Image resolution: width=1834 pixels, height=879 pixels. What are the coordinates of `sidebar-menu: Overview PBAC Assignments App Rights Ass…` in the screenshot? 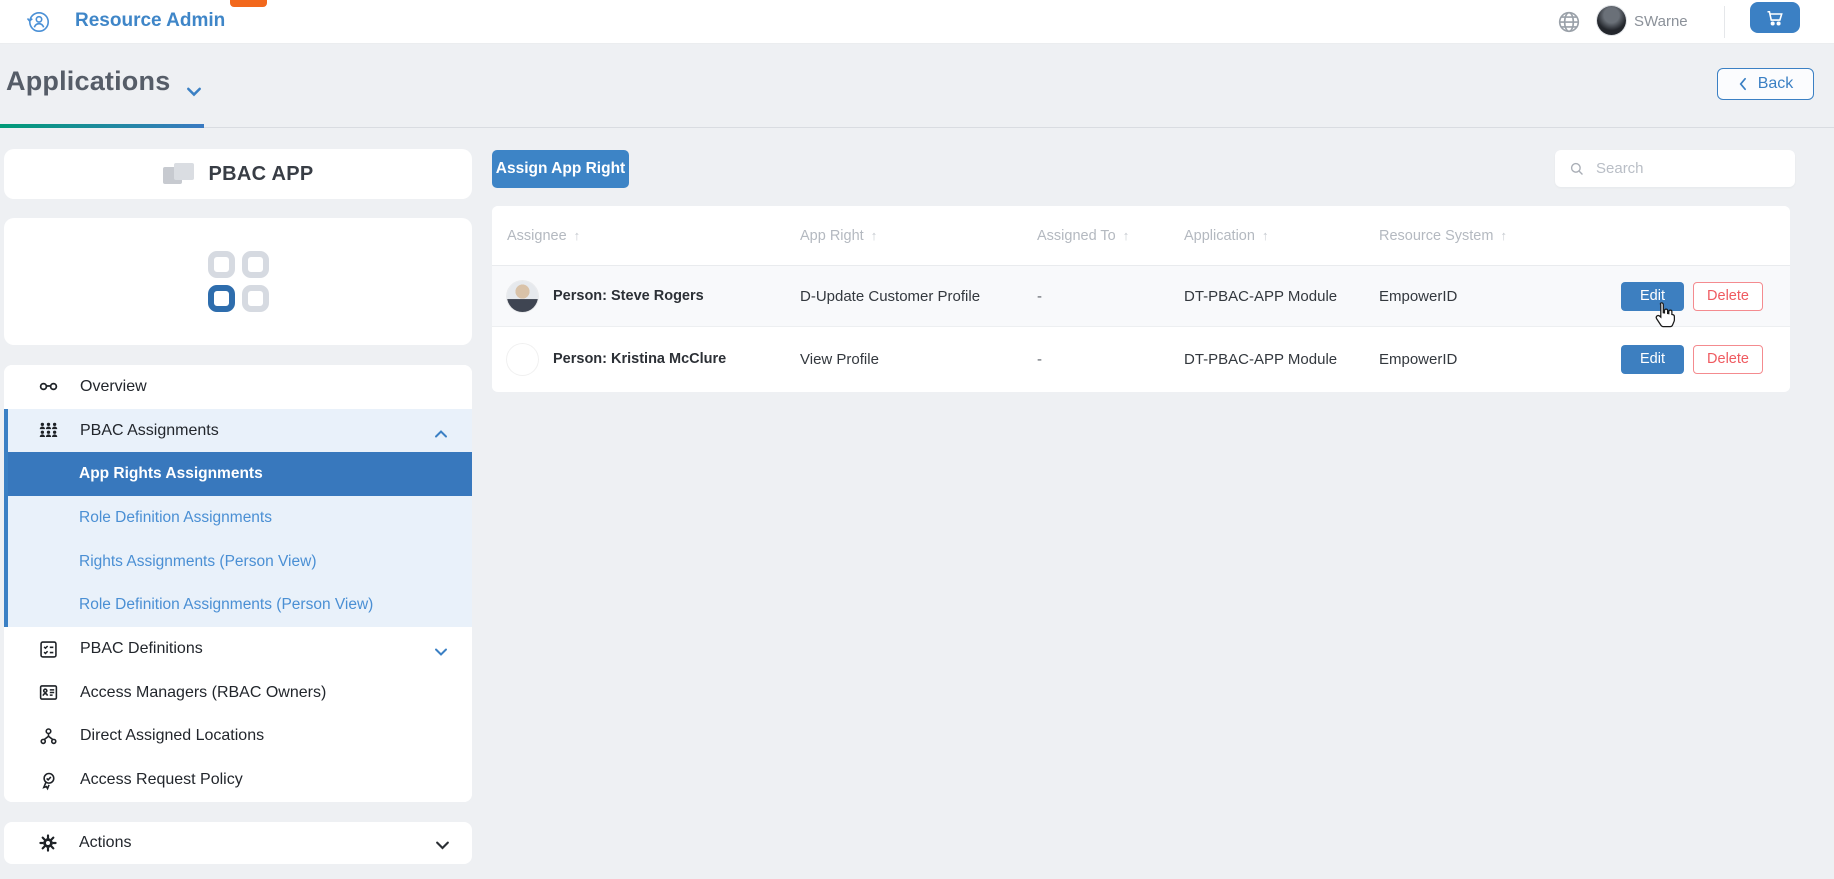 It's located at (238, 583).